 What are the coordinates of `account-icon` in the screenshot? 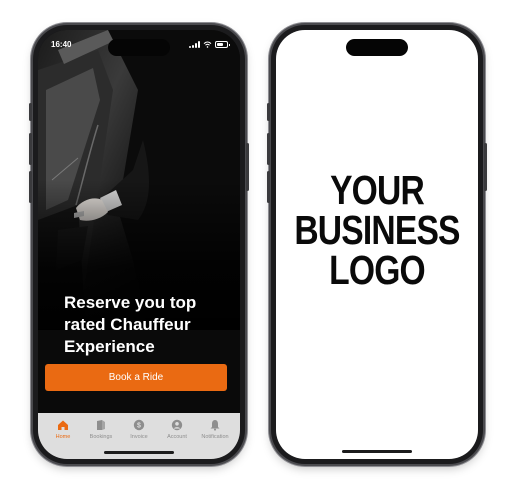 It's located at (177, 425).